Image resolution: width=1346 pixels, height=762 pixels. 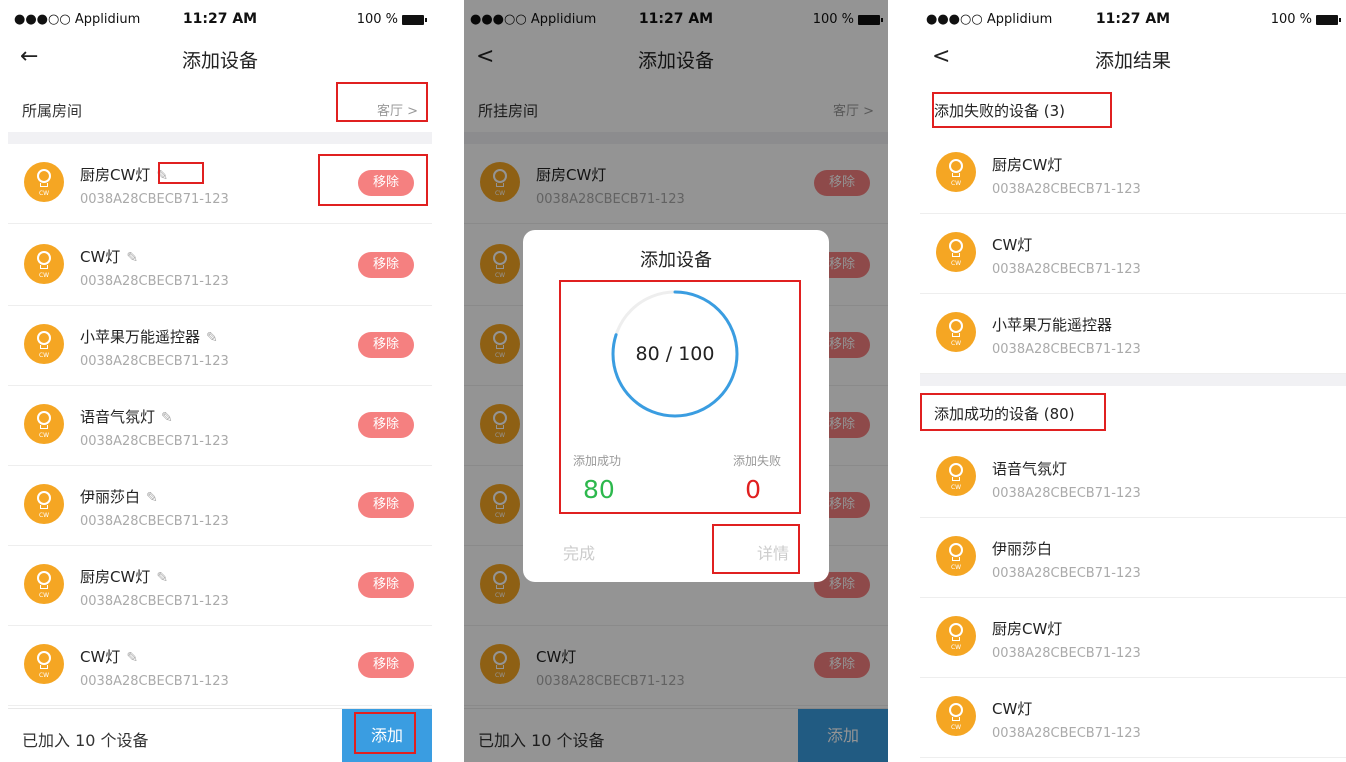 What do you see at coordinates (220, 20) in the screenshot?
I see `status-bar: ●●●○○ Applidium 11:27 AM 100 %` at bounding box center [220, 20].